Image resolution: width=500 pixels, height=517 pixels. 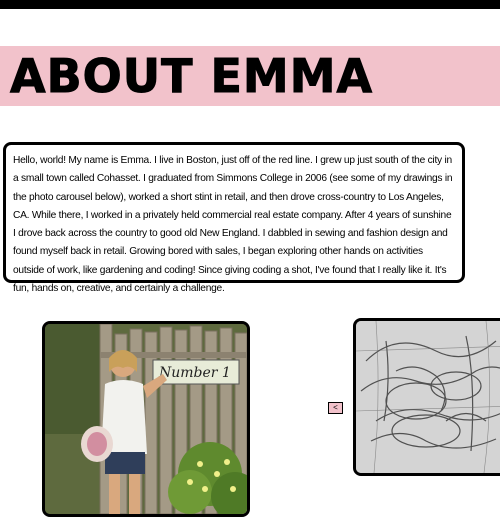 What do you see at coordinates (191, 76) in the screenshot?
I see `page-title: ABOUT EMMA` at bounding box center [191, 76].